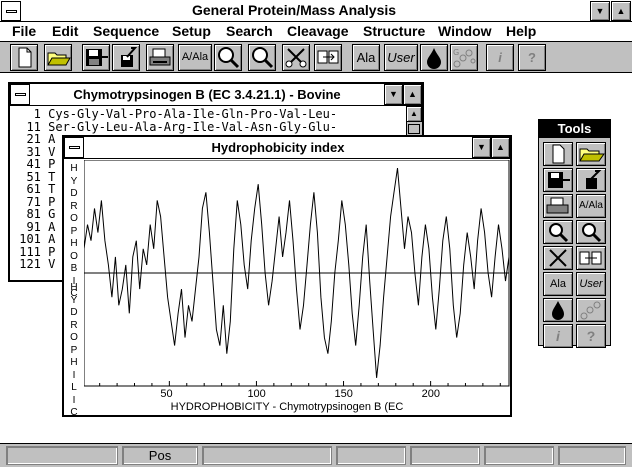 The width and height of the screenshot is (632, 467). Describe the element at coordinates (574, 129) in the screenshot. I see `tools-palette-title: Tools` at that location.